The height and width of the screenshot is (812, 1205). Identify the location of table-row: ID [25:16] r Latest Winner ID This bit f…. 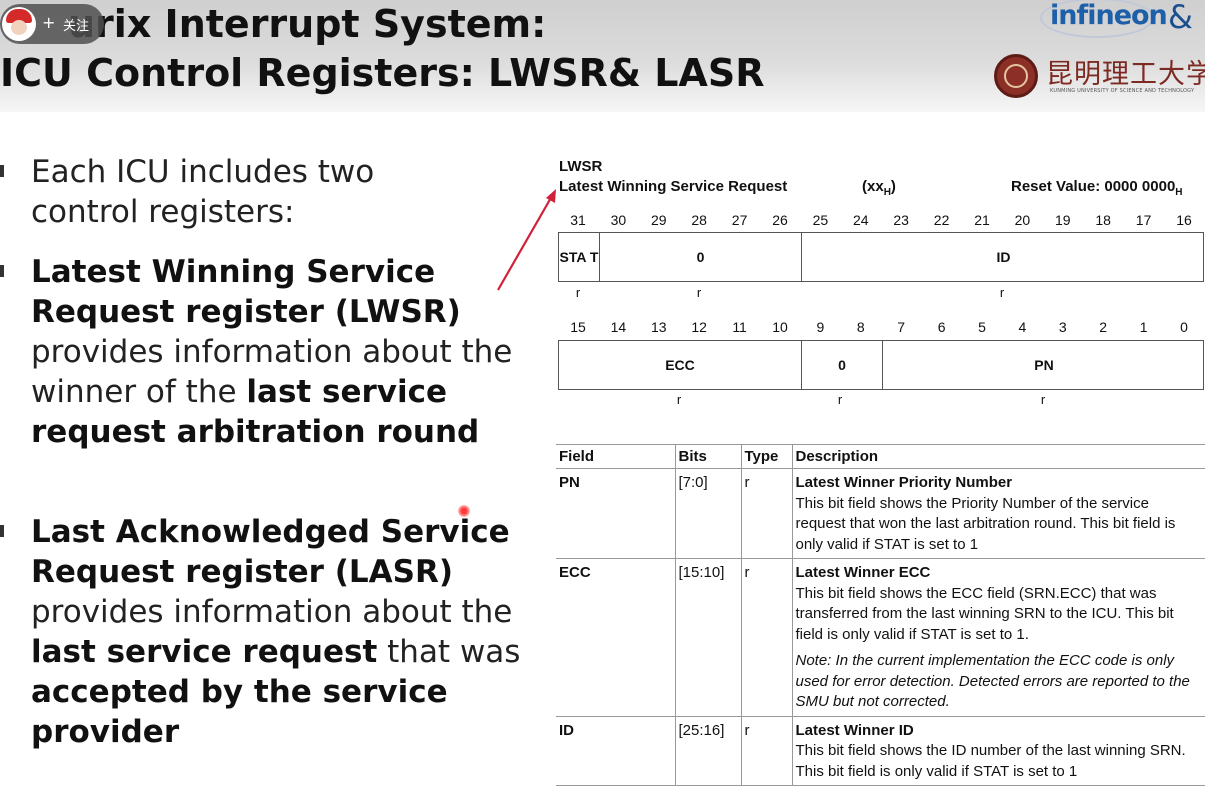
(880, 751).